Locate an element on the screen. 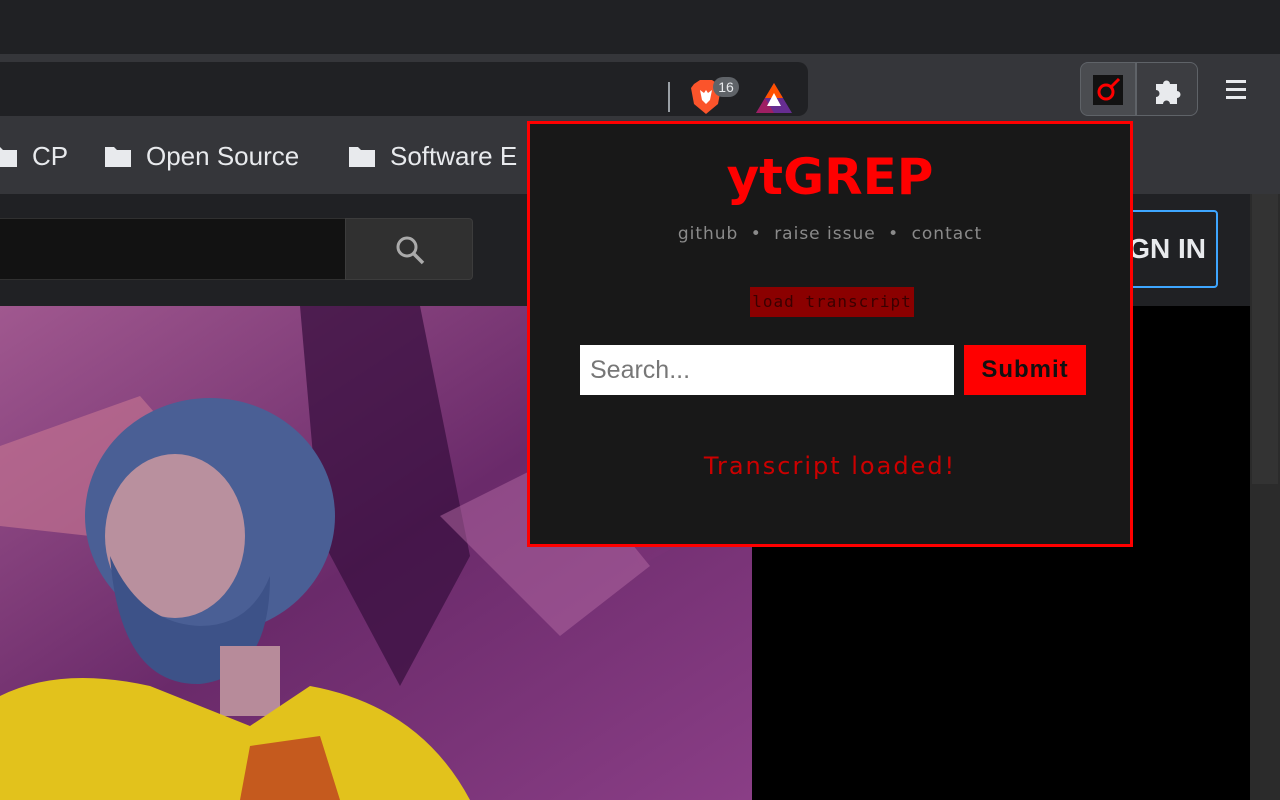  search-icon is located at coordinates (410, 250).